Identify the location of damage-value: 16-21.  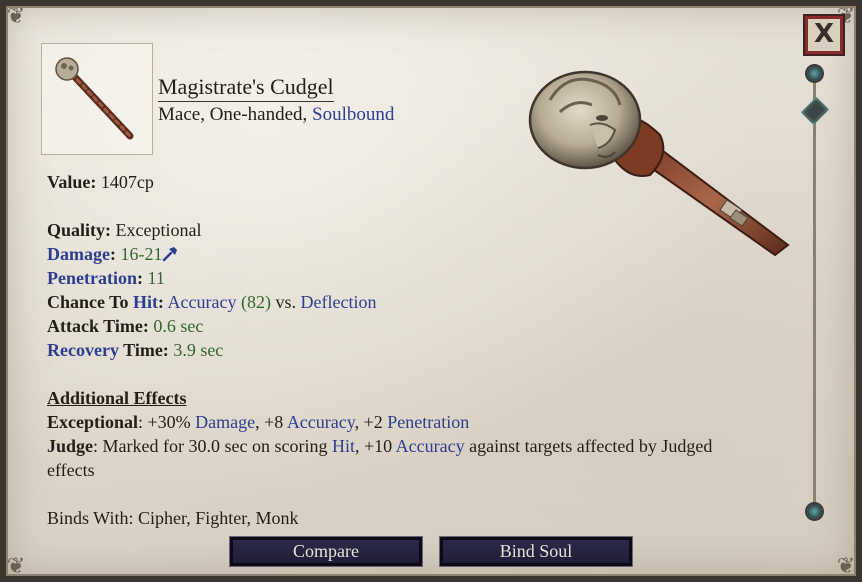
(141, 254).